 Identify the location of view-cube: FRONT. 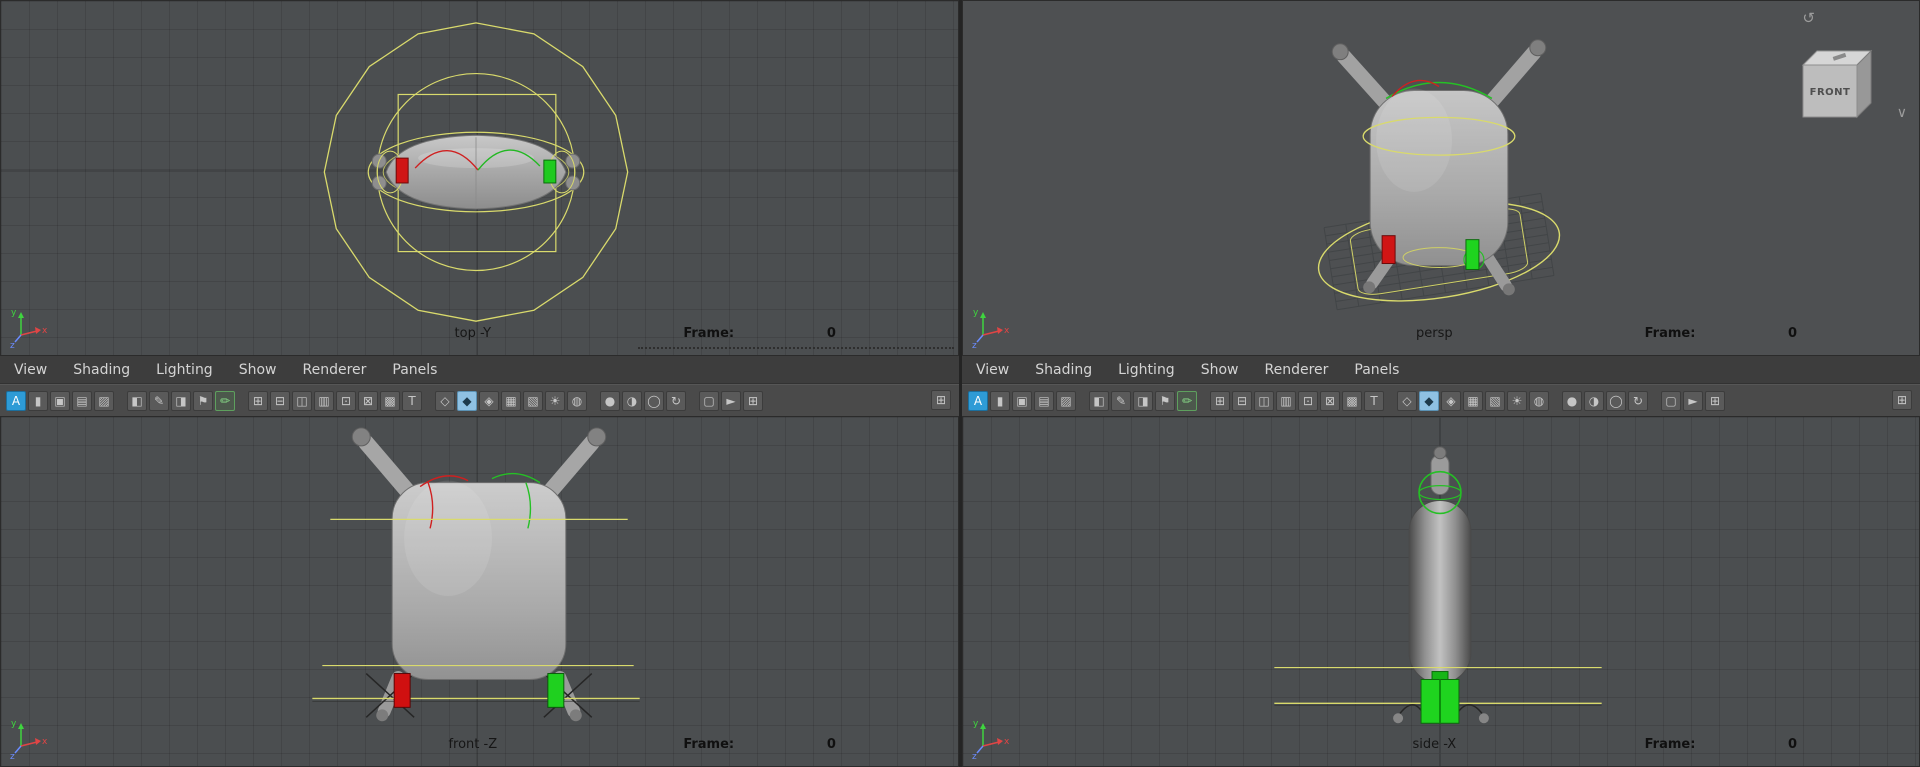
(1837, 80).